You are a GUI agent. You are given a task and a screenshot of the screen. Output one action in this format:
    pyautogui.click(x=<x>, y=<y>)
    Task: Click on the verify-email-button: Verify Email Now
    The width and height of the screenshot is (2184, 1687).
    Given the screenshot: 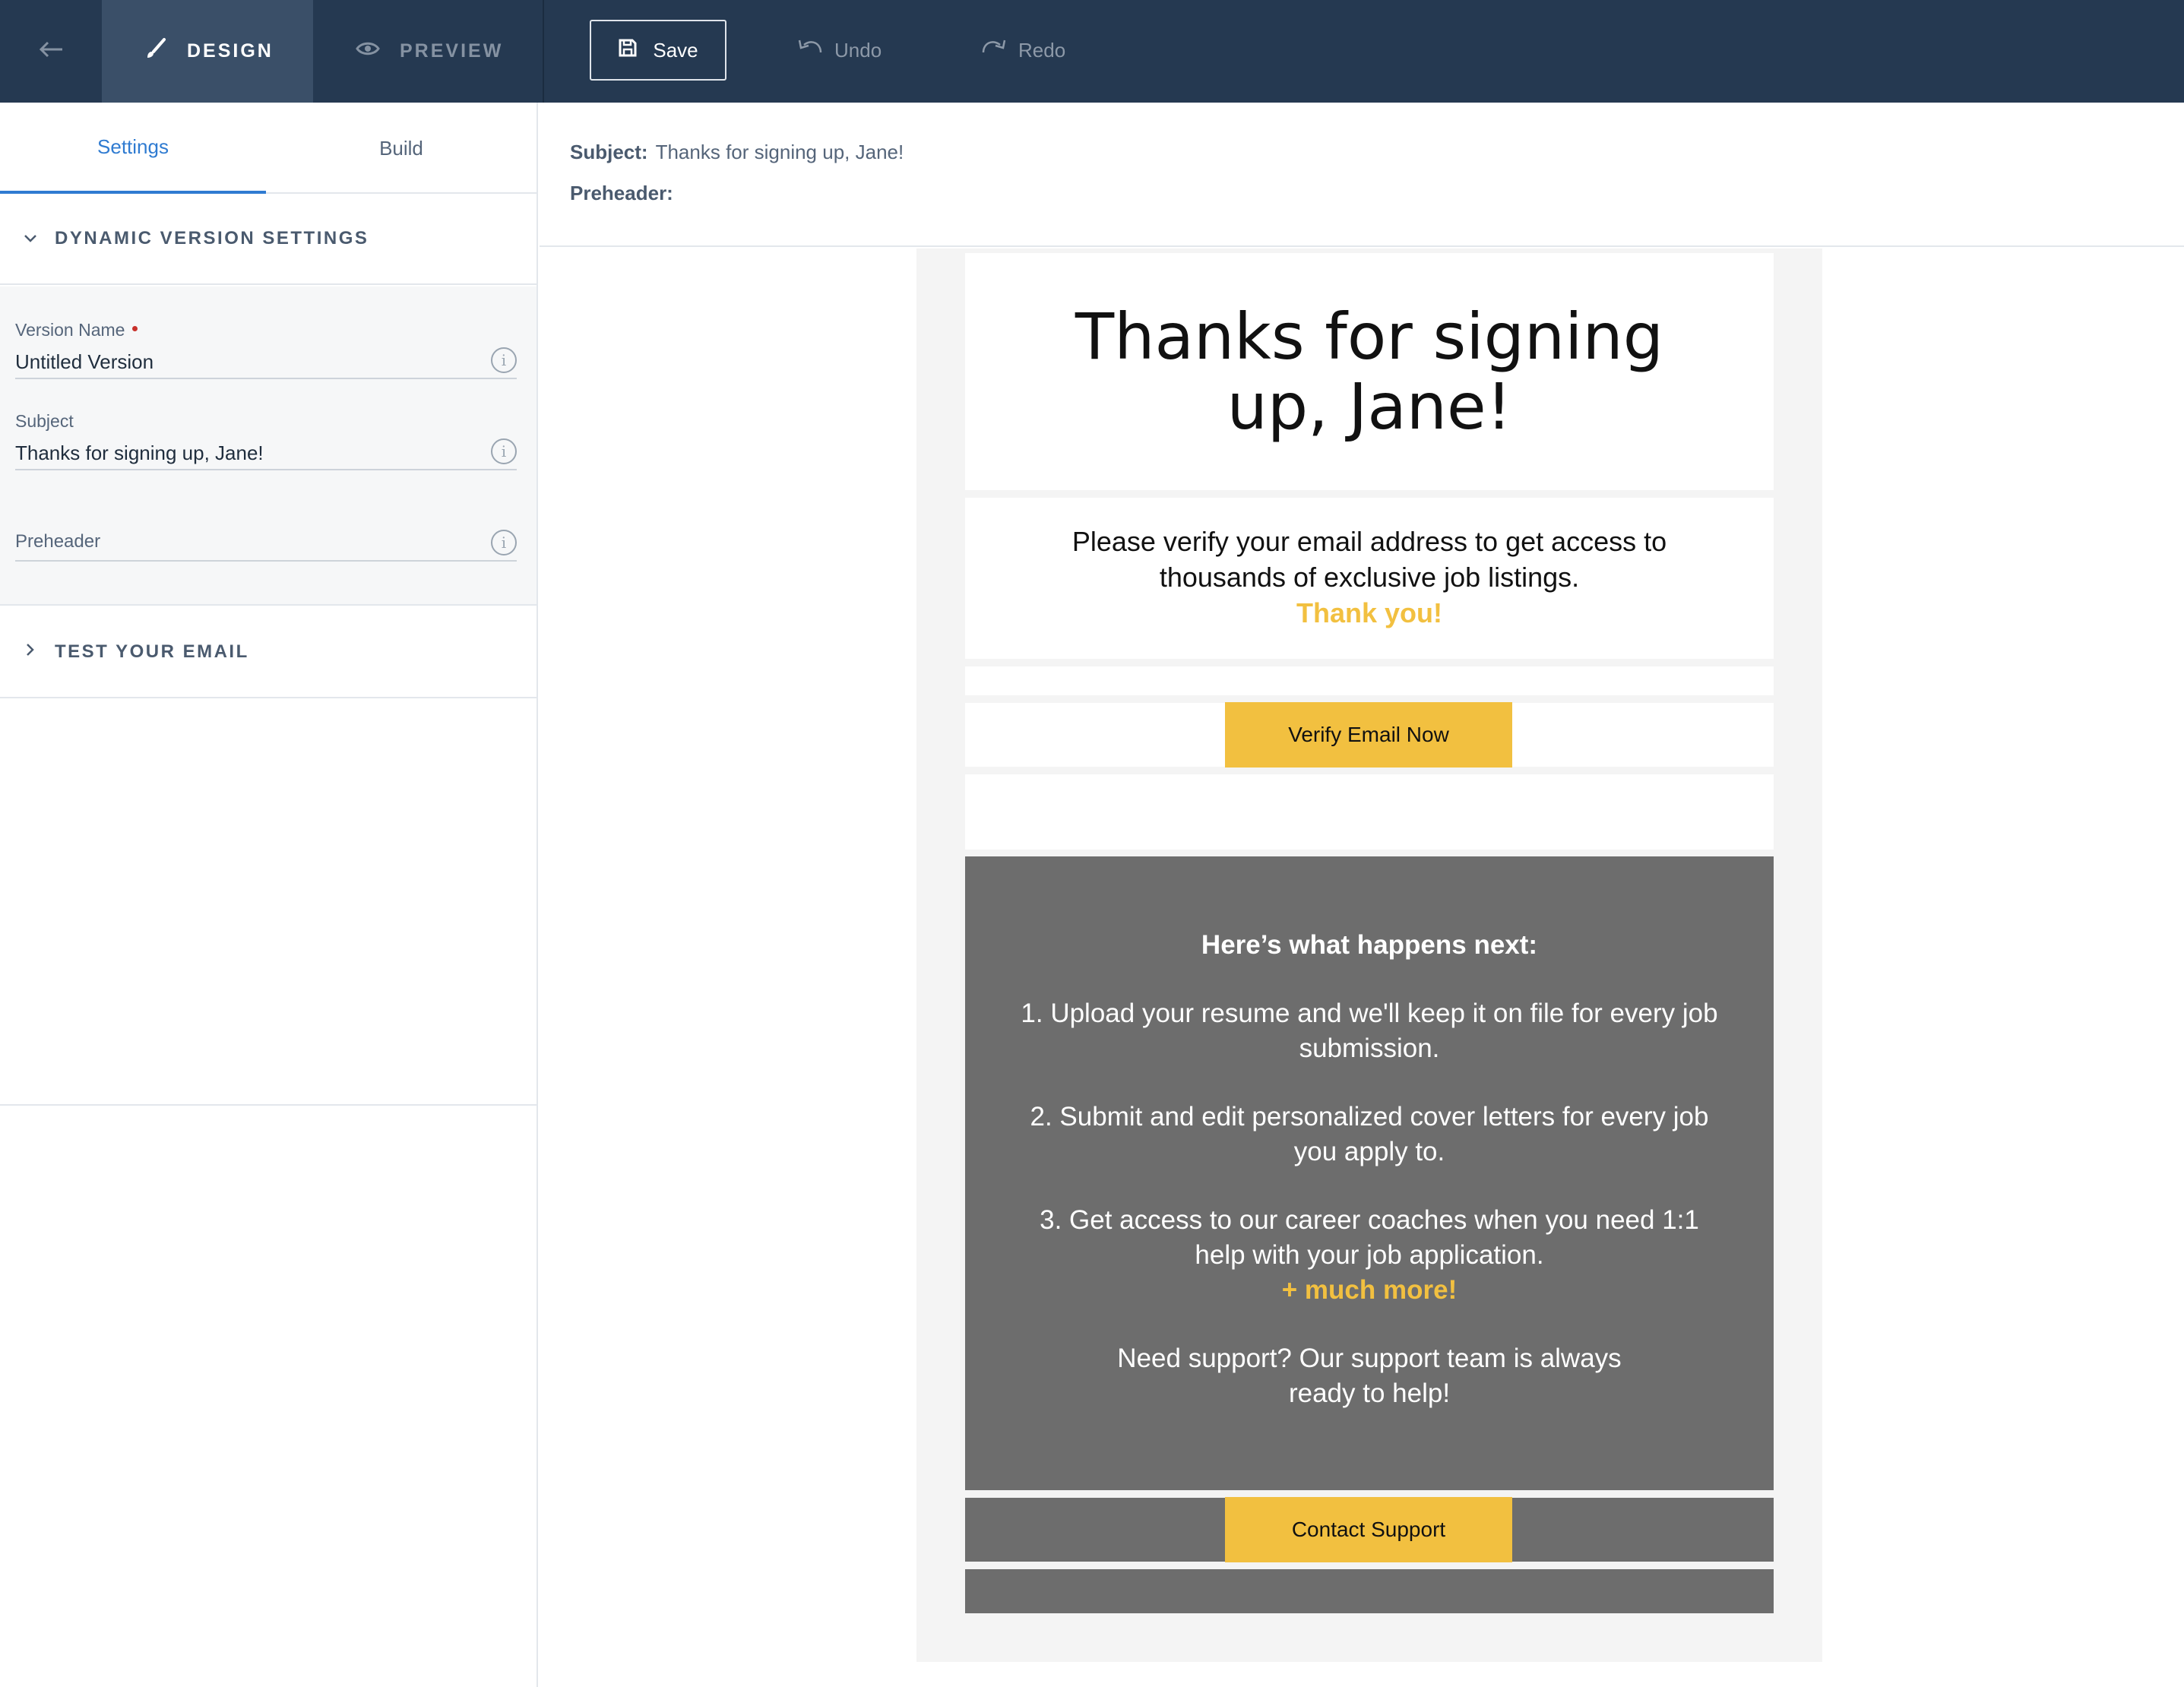 What is the action you would take?
    pyautogui.click(x=1368, y=735)
    